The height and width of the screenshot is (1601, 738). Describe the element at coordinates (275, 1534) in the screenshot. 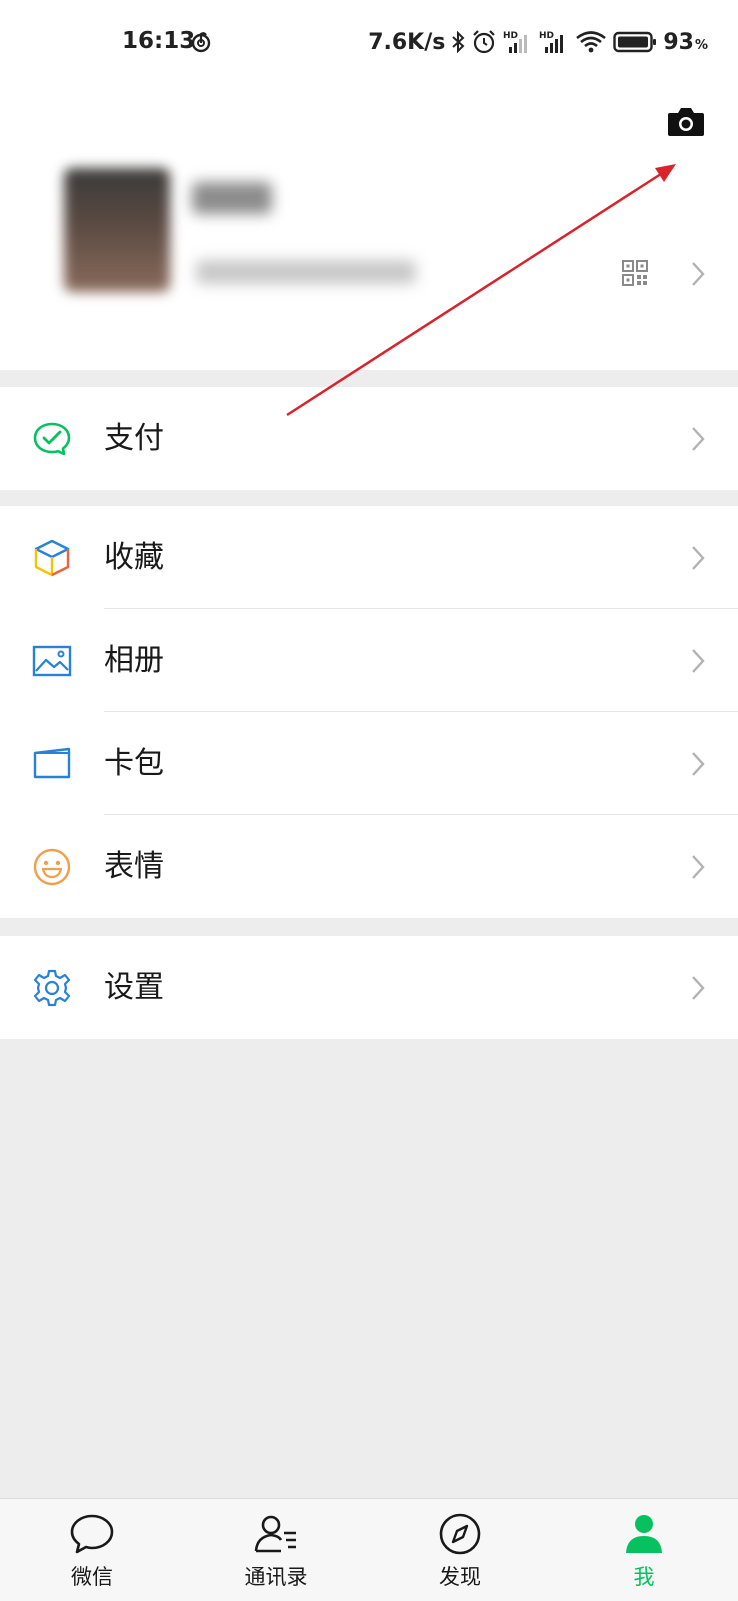

I see `contacts-icon` at that location.